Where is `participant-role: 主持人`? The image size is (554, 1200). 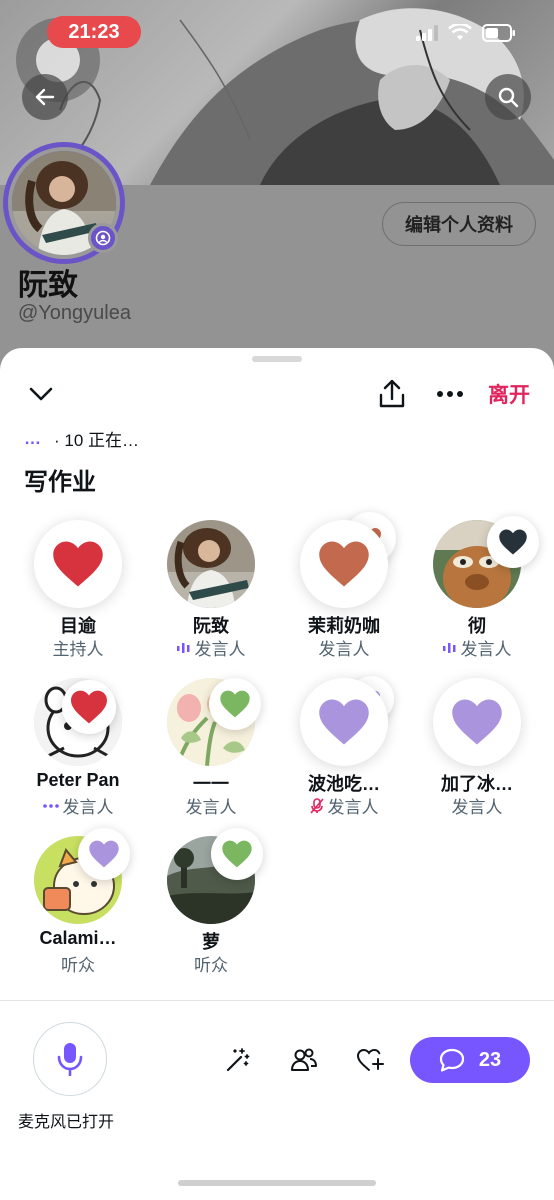
participant-role: 主持人 is located at coordinates (78, 649).